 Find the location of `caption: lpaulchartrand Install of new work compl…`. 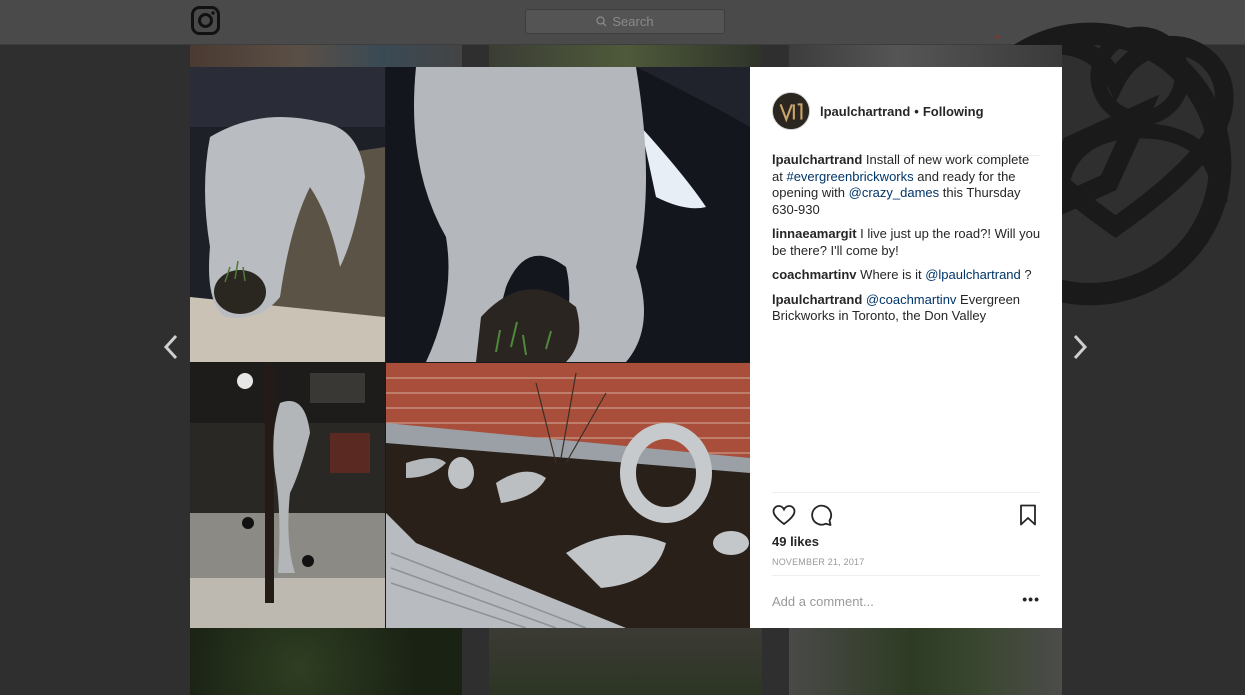

caption: lpaulchartrand Install of new work compl… is located at coordinates (907, 185).